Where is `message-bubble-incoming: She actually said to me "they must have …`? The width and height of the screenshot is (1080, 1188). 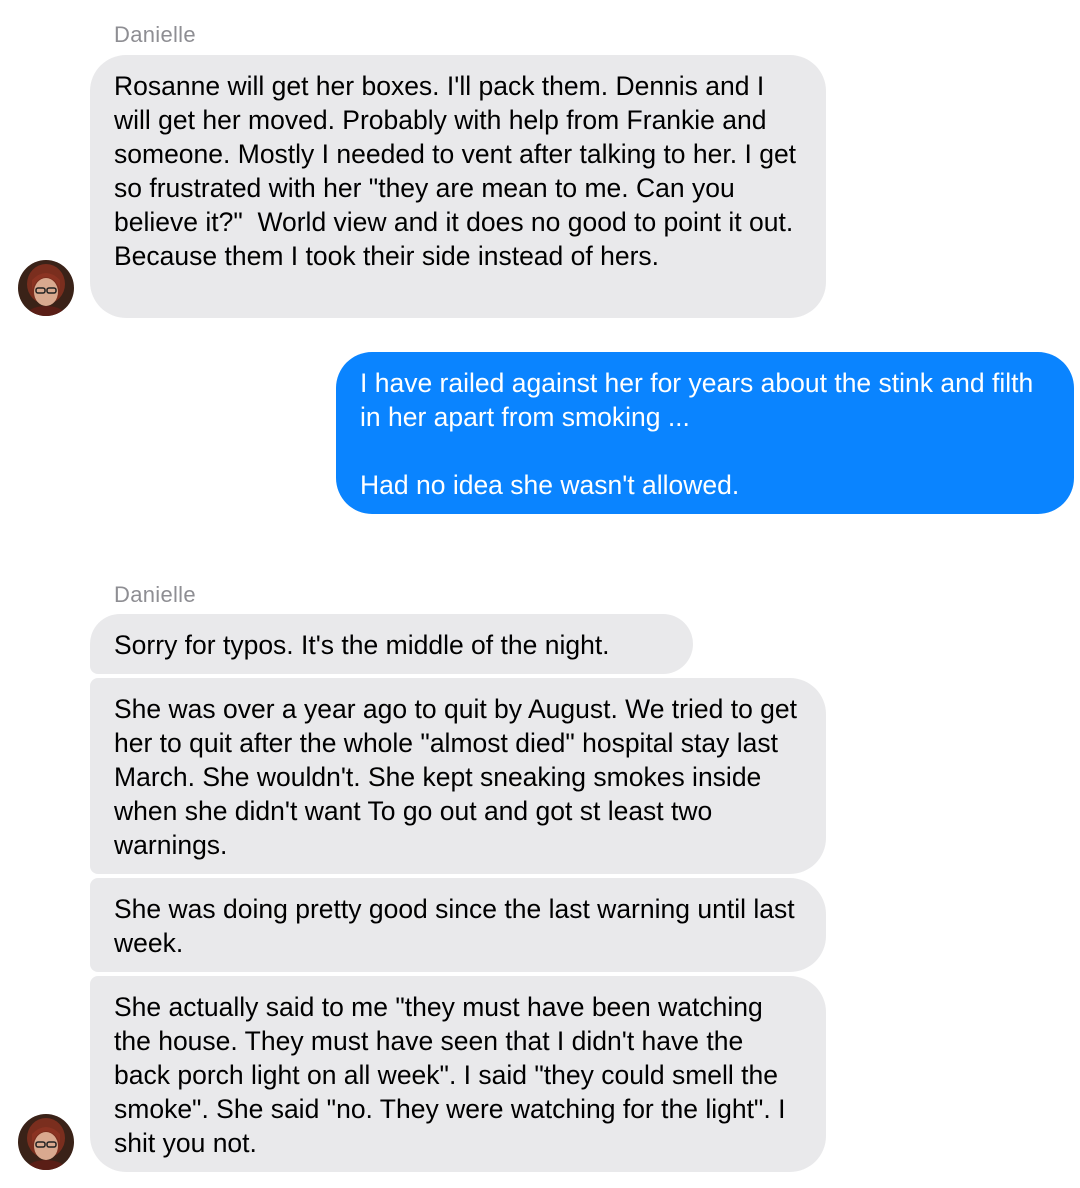 message-bubble-incoming: She actually said to me "they must have … is located at coordinates (458, 1074).